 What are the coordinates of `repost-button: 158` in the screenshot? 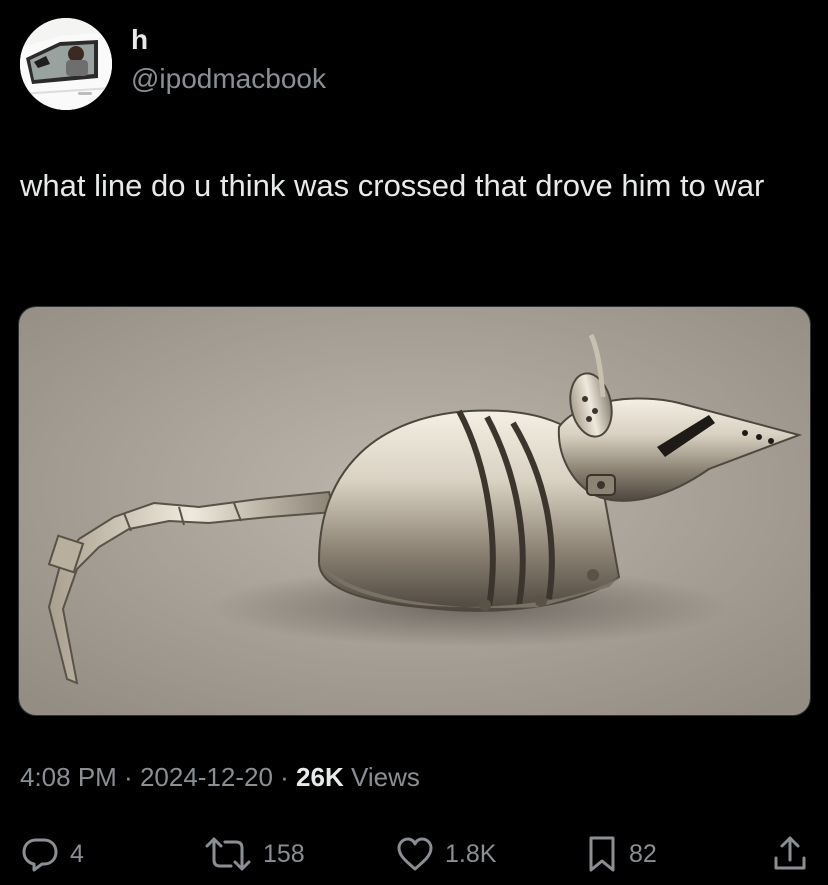 It's located at (254, 854).